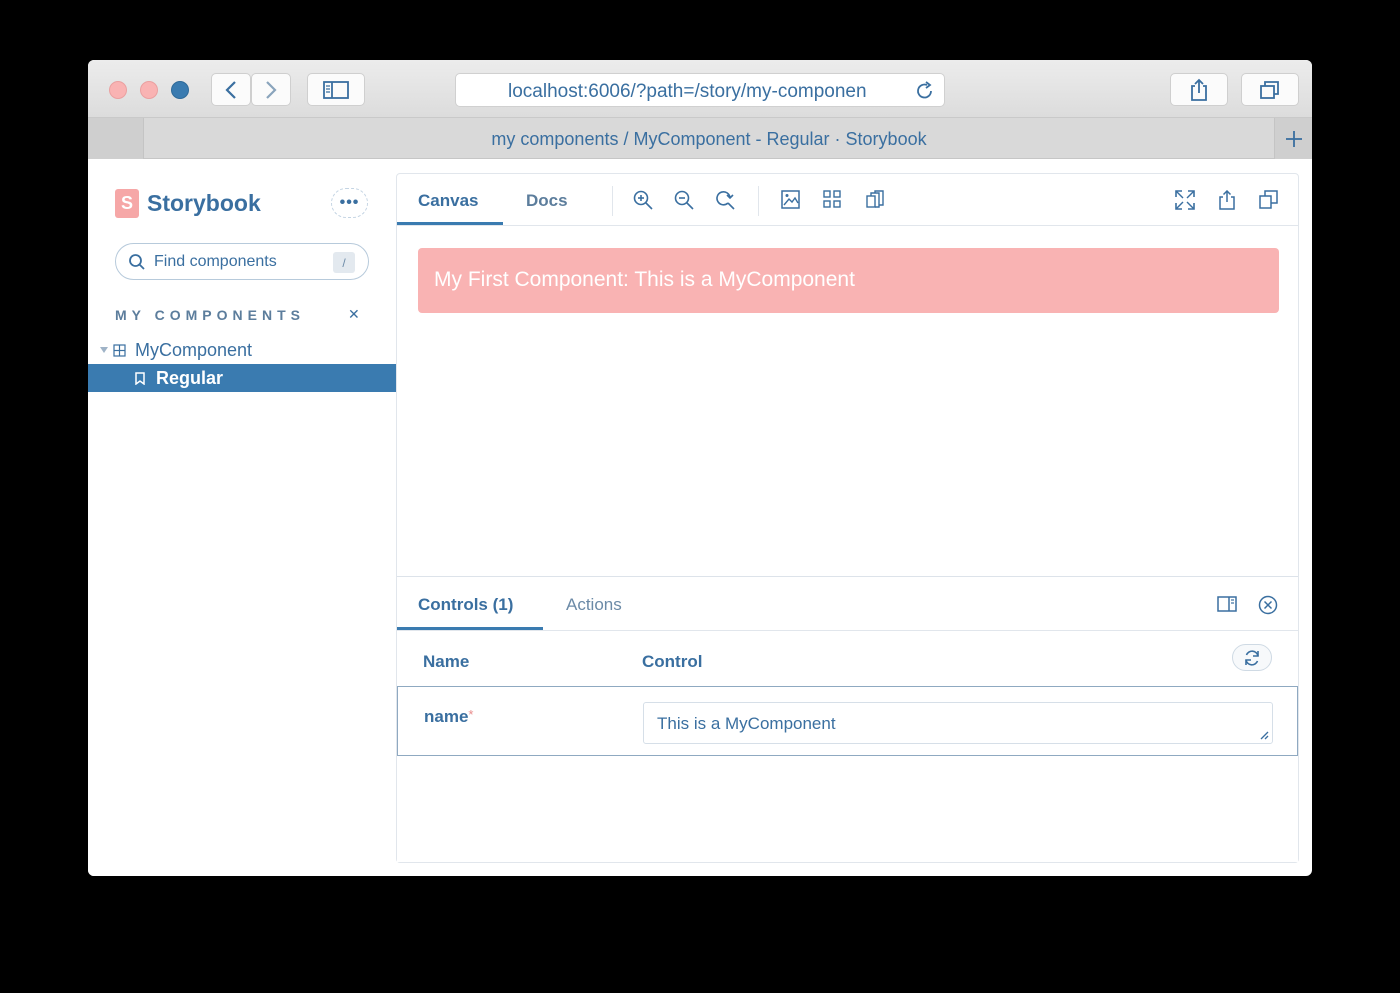  I want to click on column-header-control: Control, so click(672, 661).